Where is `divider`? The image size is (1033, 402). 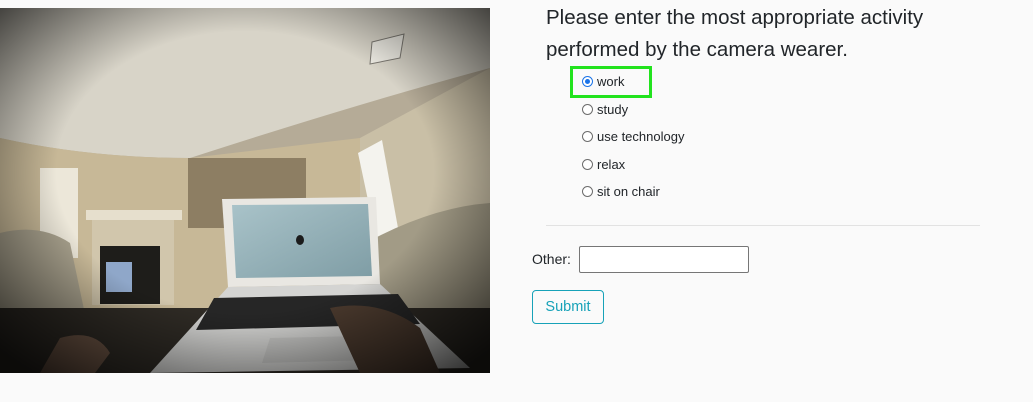
divider is located at coordinates (763, 225).